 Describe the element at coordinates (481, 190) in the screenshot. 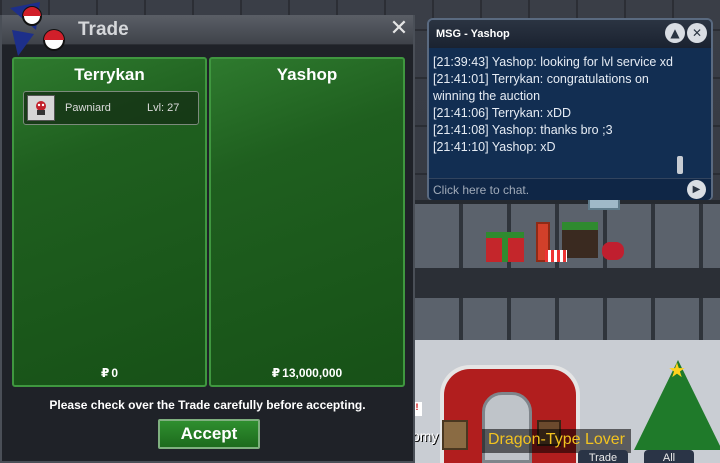

I see `chat-input-placeholder: Click here to chat.` at that location.